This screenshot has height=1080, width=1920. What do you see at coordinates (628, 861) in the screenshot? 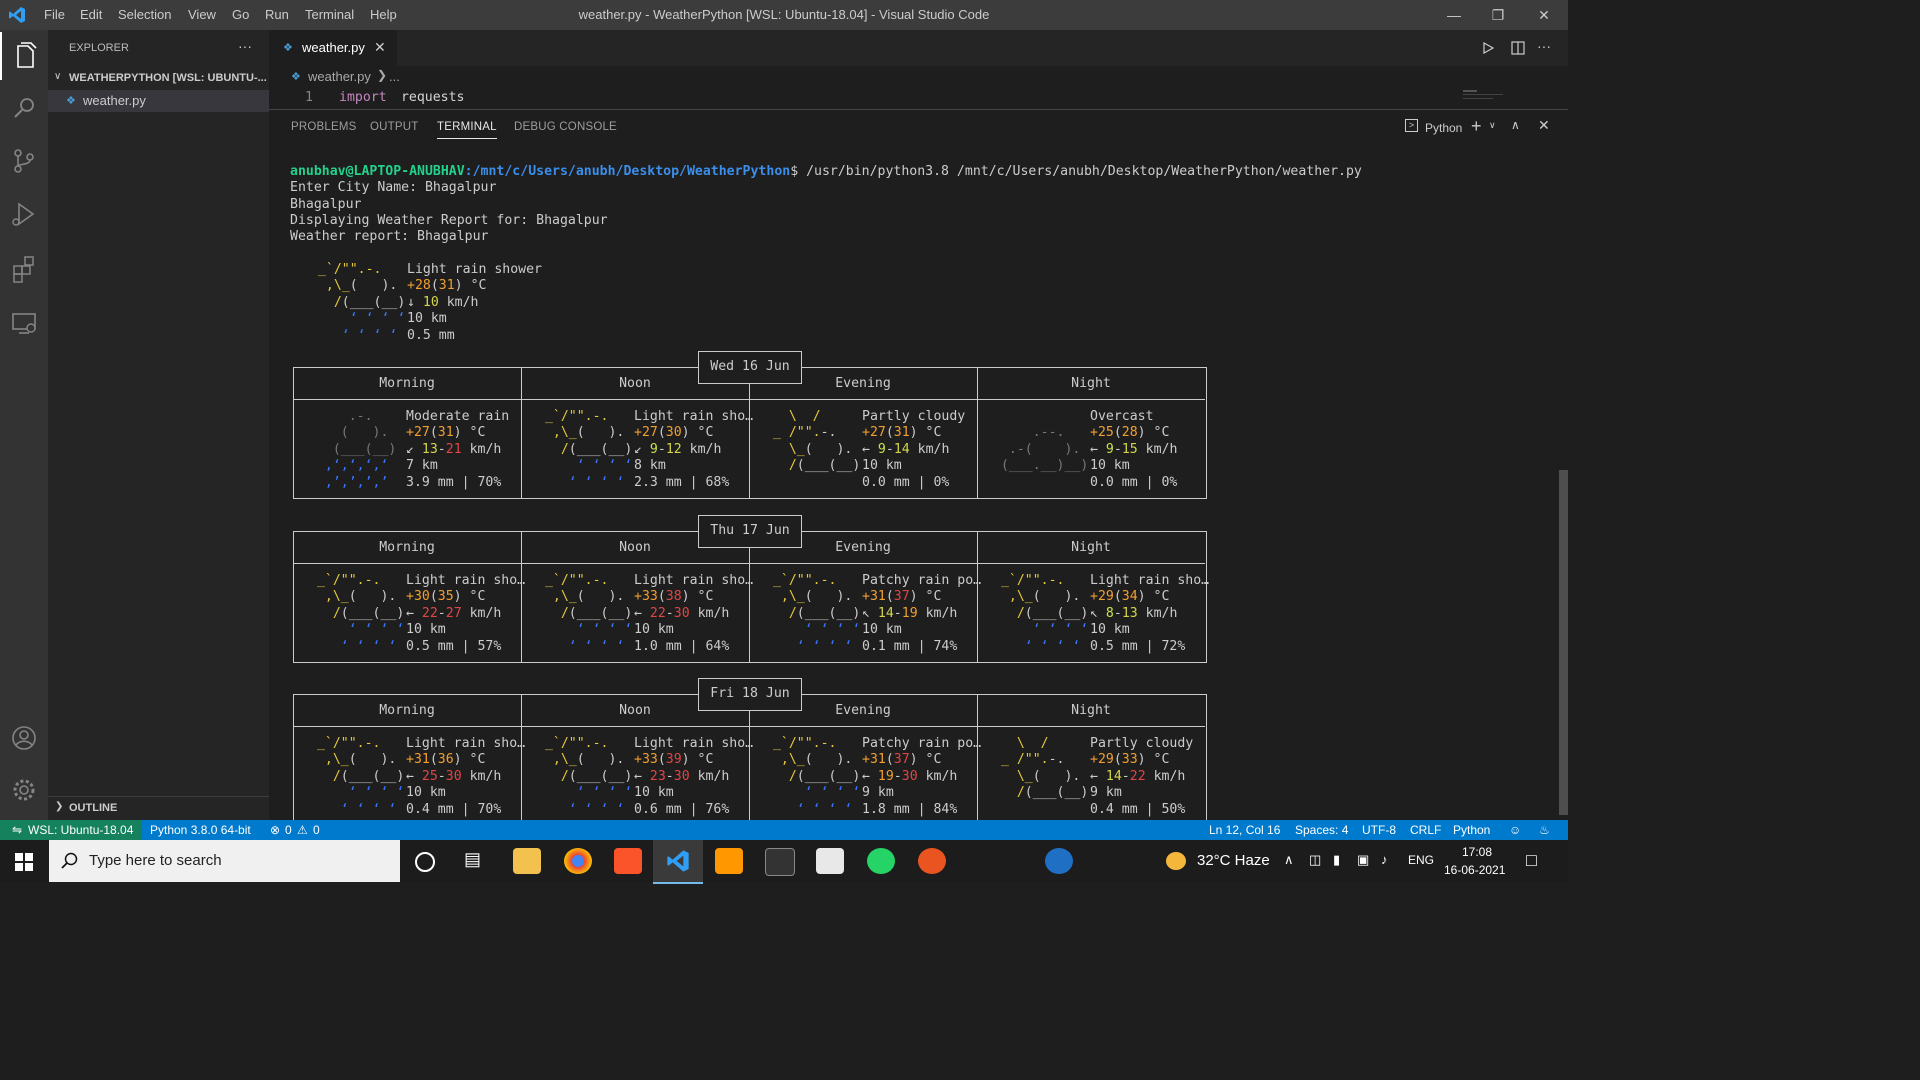
I see `brave-icon` at bounding box center [628, 861].